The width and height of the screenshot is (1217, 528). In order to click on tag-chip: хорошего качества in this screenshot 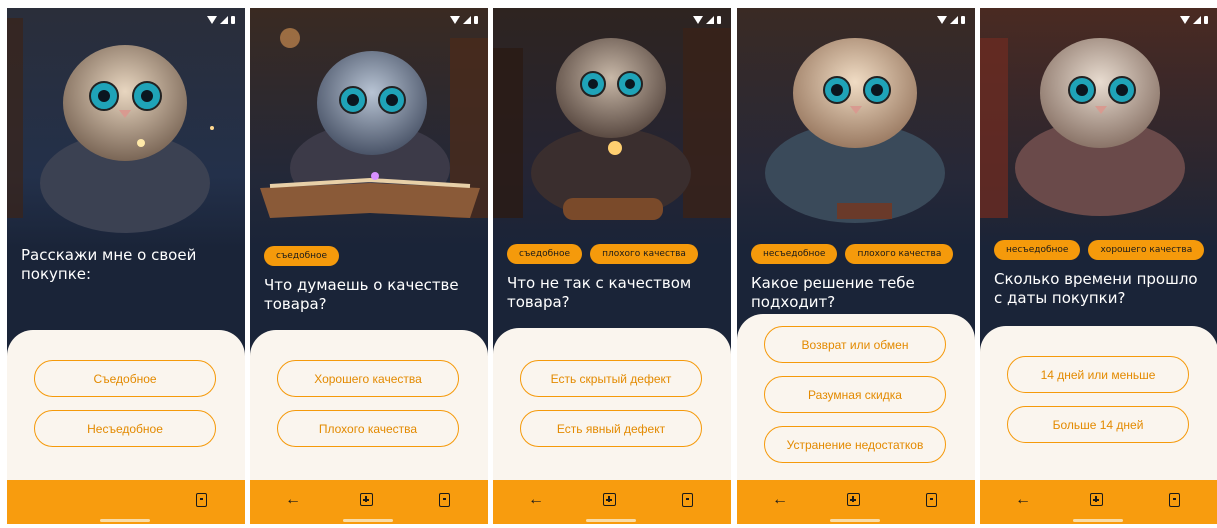, I will do `click(1146, 250)`.